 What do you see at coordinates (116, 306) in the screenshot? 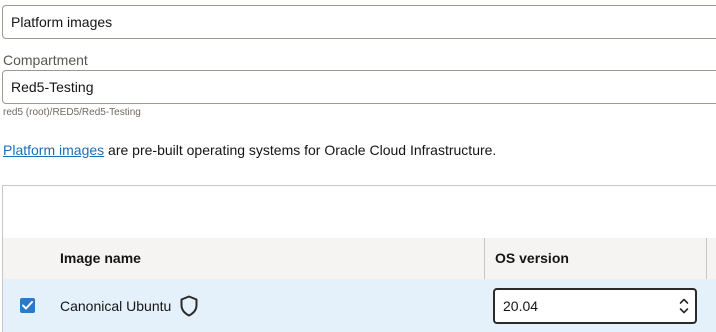
I see `image-name-cell: Canonical Ubuntu` at bounding box center [116, 306].